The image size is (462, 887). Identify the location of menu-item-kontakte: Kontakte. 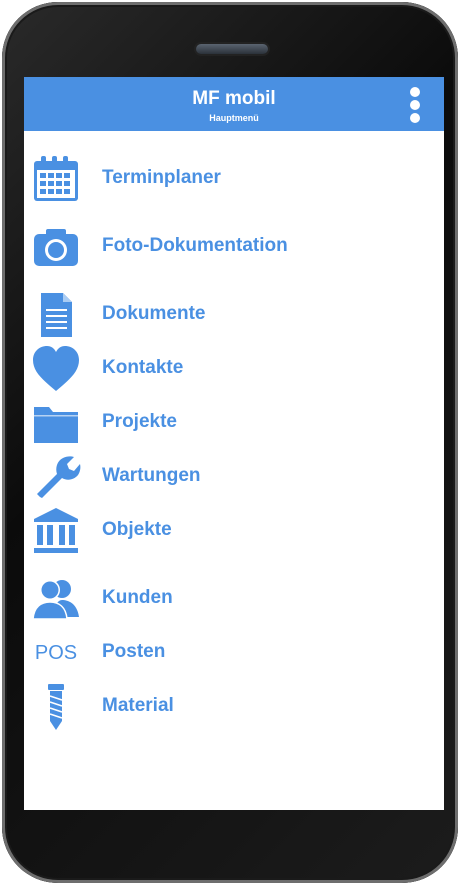
(234, 369).